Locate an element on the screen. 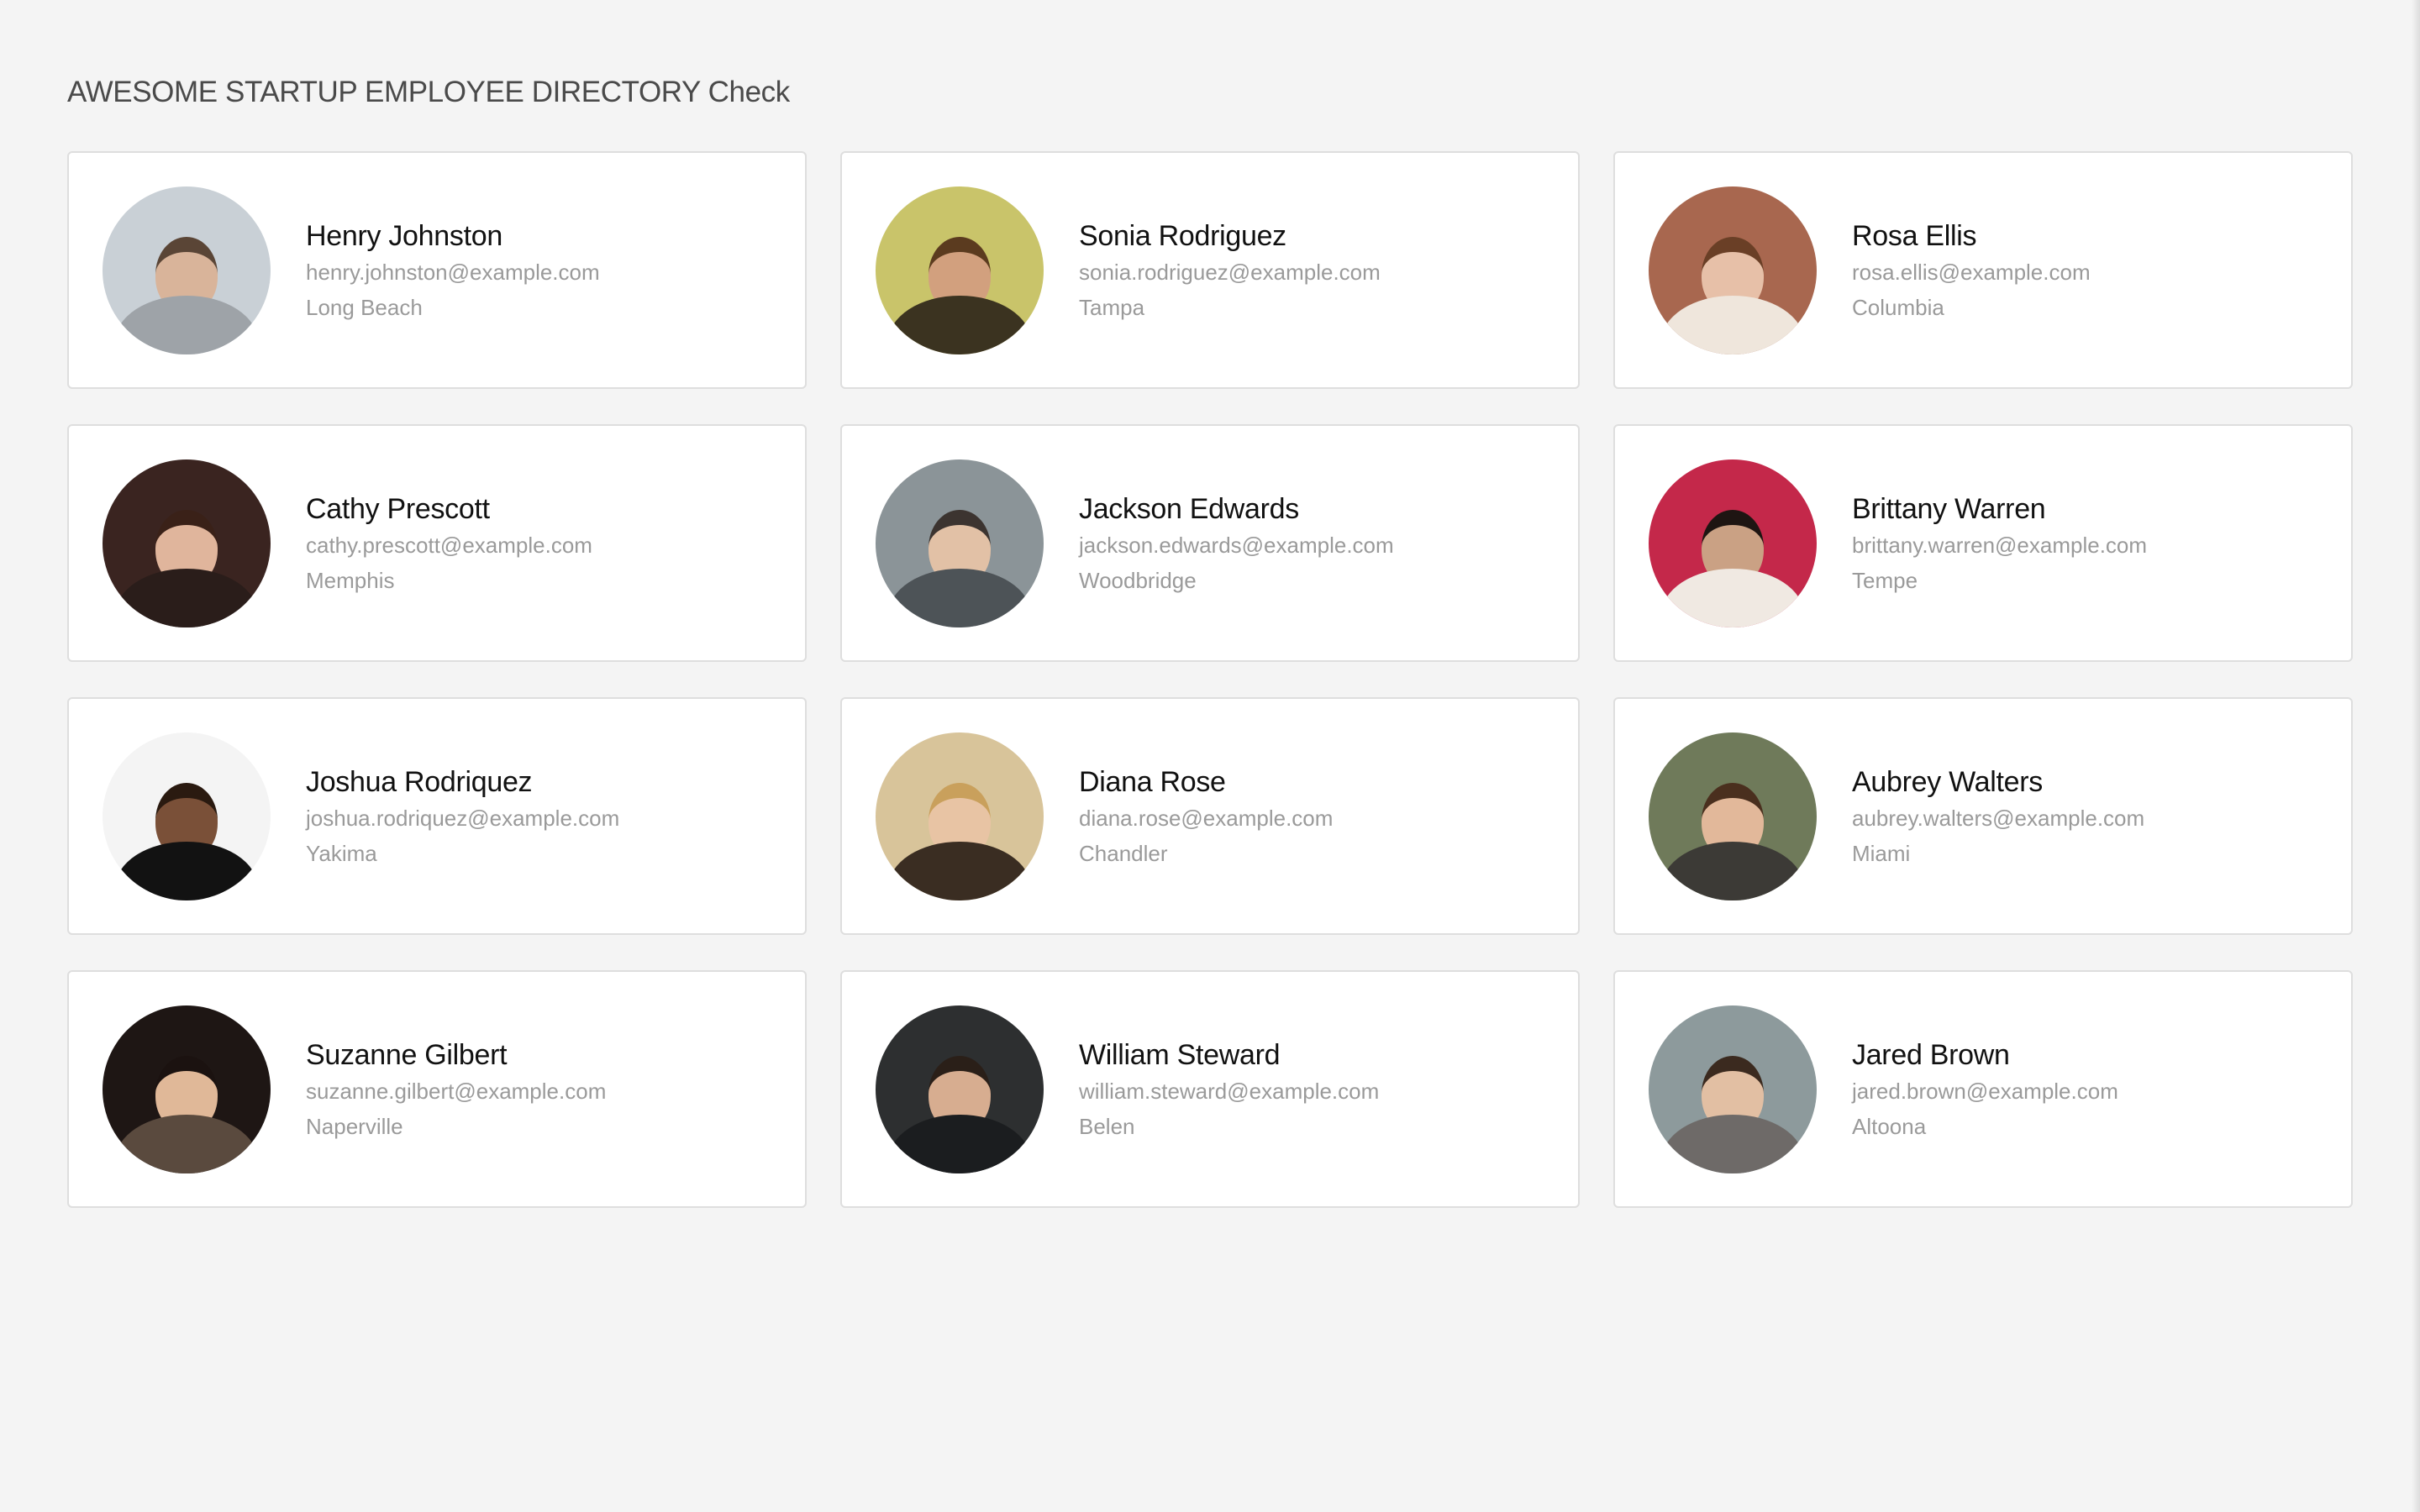 The width and height of the screenshot is (2420, 1512). employee-name: Jared Brown is located at coordinates (1931, 1054).